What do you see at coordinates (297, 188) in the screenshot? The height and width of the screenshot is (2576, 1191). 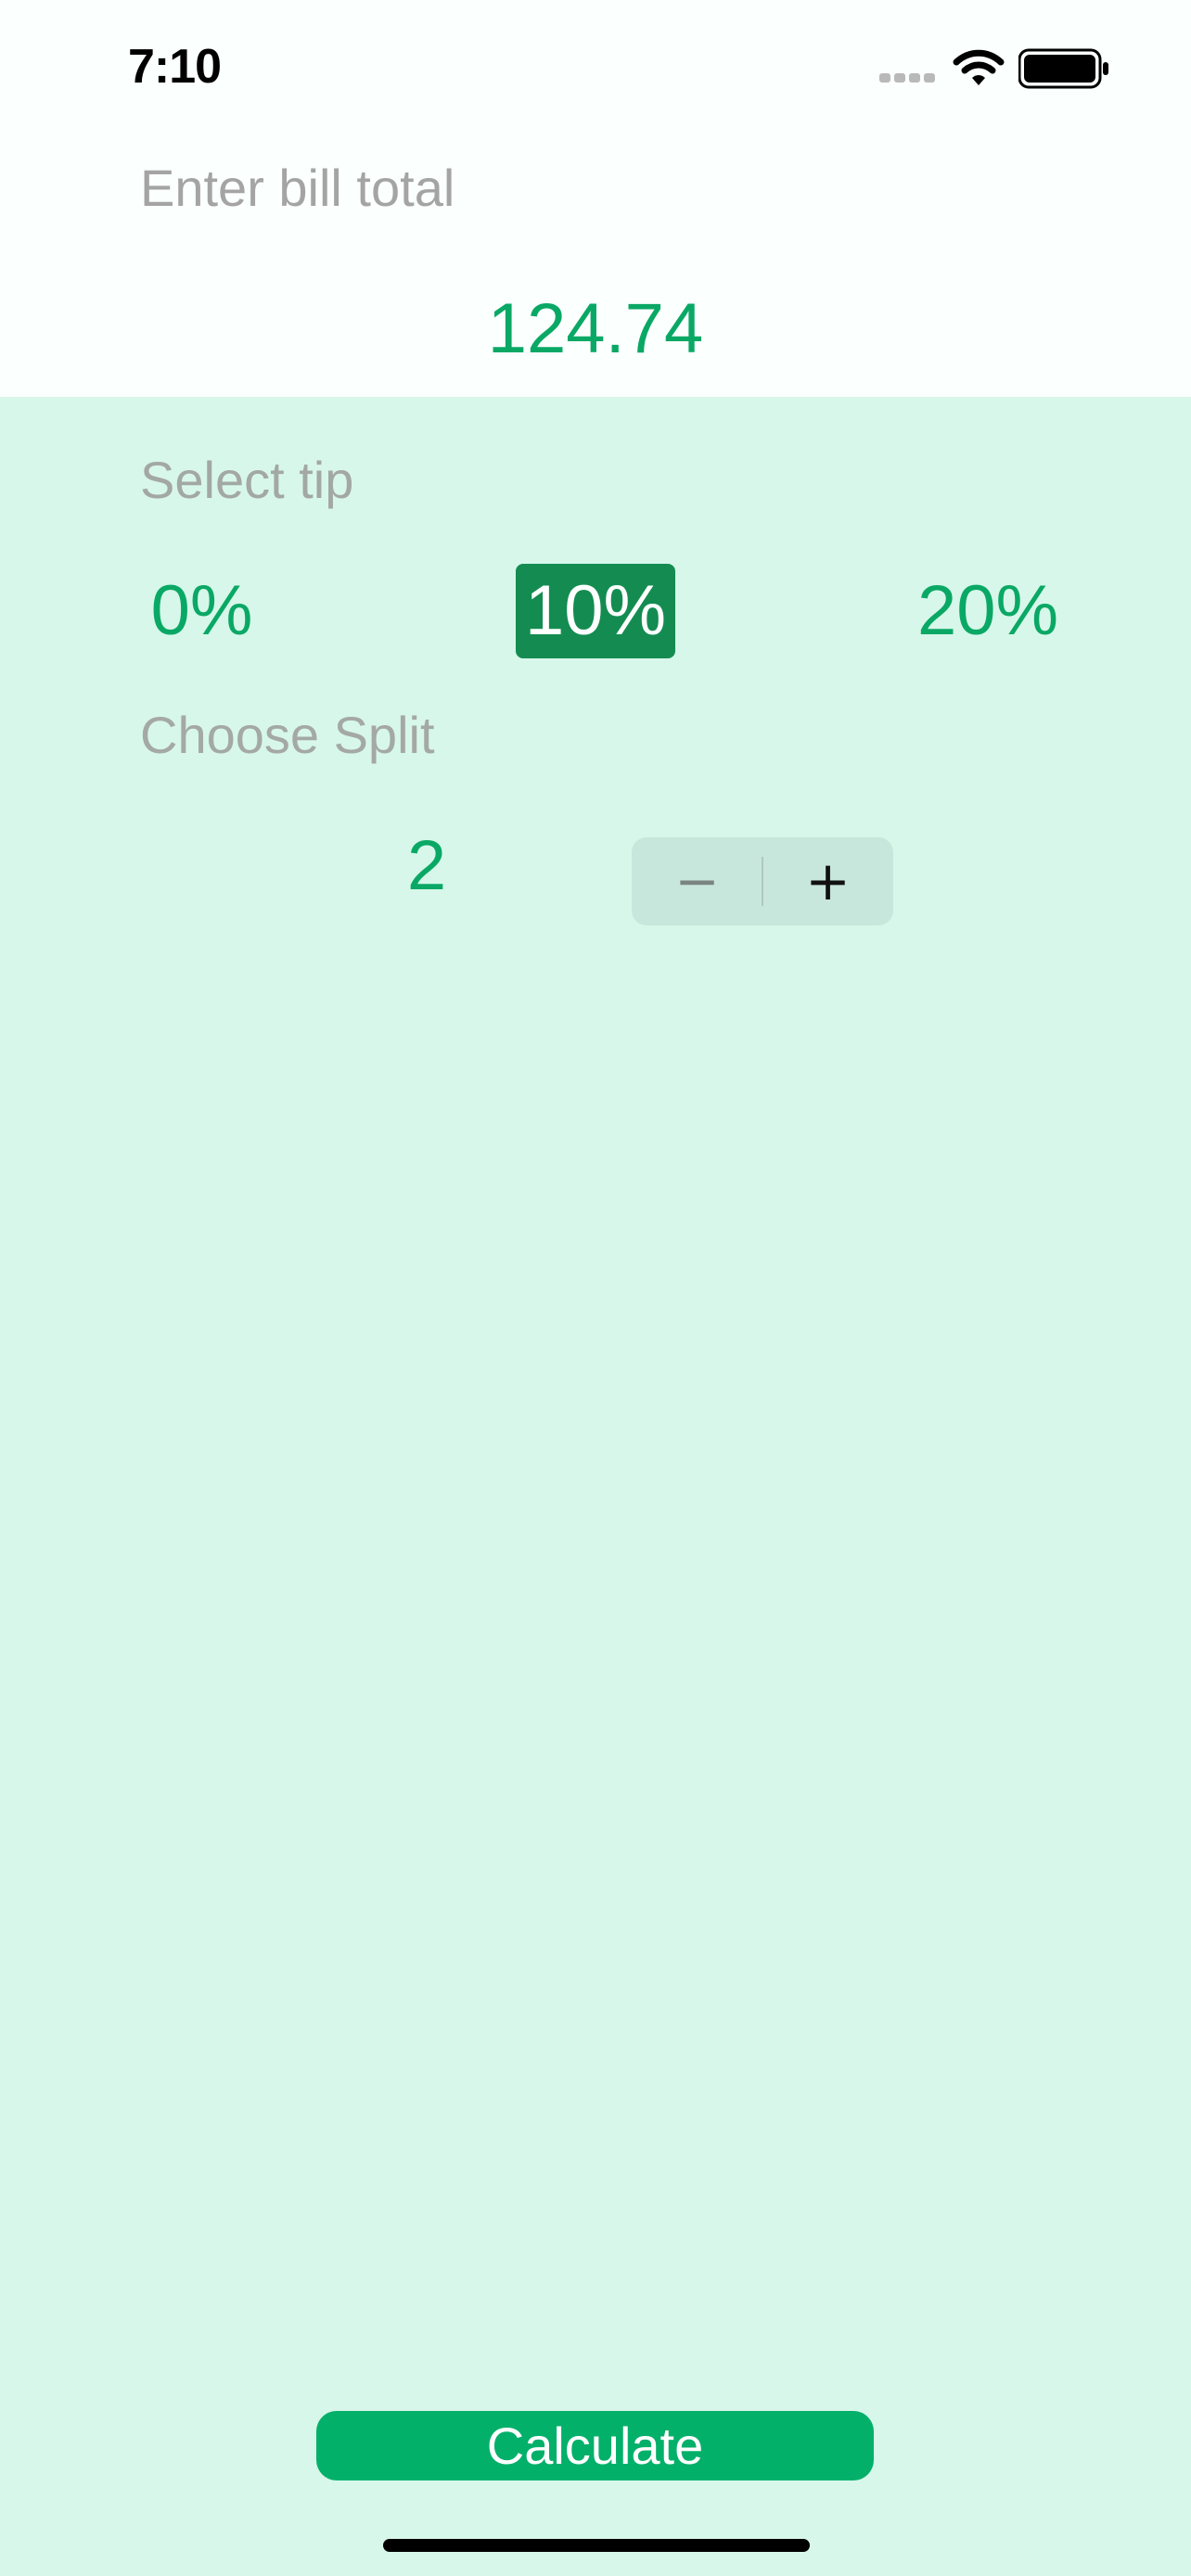 I see `bill-label: Enter bill total` at bounding box center [297, 188].